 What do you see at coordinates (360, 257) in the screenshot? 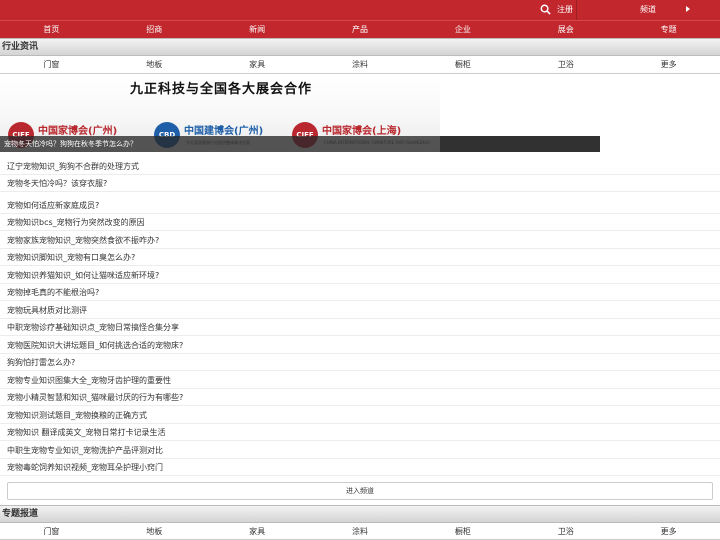
I see `list-item: 宠物知识脚知识_宠物有口臭怎么办?` at bounding box center [360, 257].